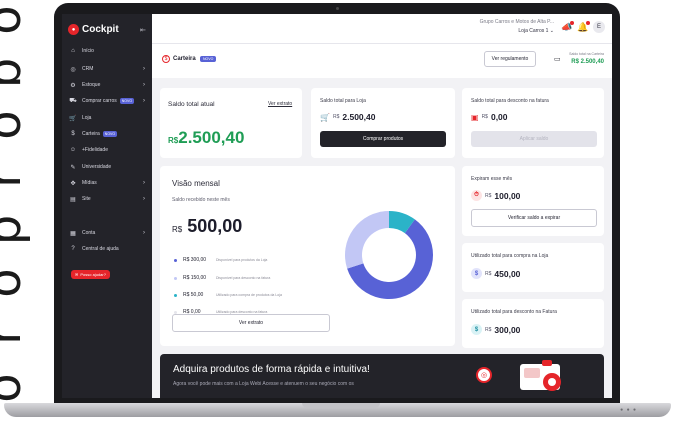 Image resolution: width=675 pixels, height=421 pixels. Describe the element at coordinates (476, 195) in the screenshot. I see `clock-icon: ⏱` at that location.